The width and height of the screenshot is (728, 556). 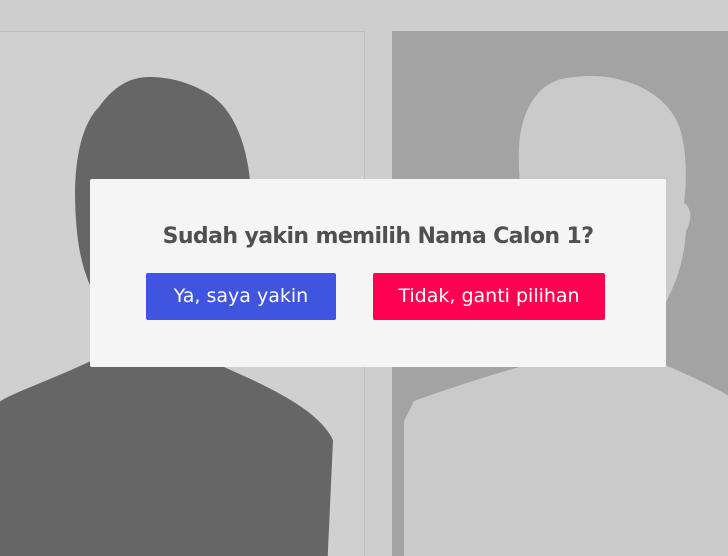 I want to click on confirm-button: Ya, saya yakin, so click(x=241, y=296).